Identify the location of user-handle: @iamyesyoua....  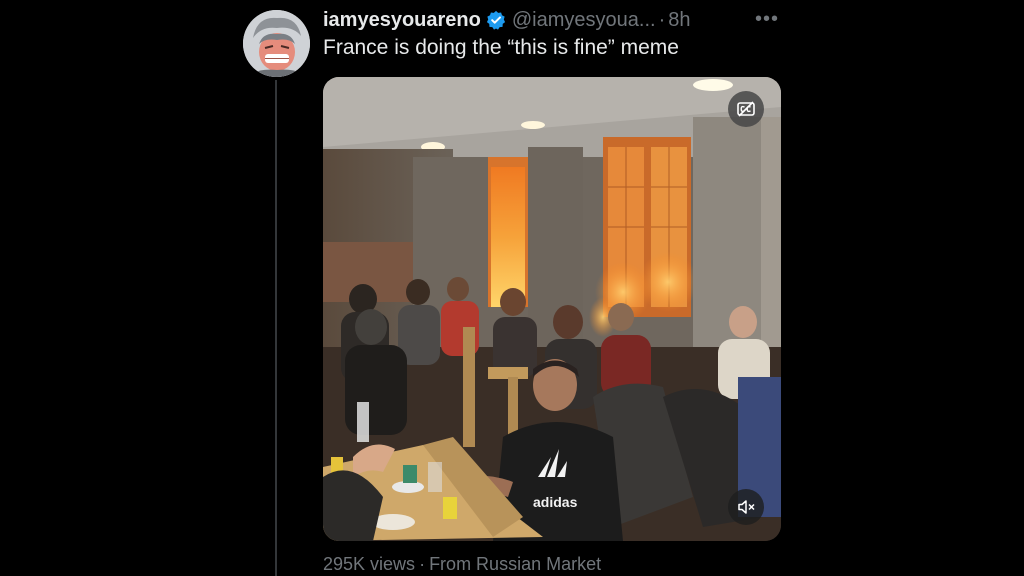
(584, 20).